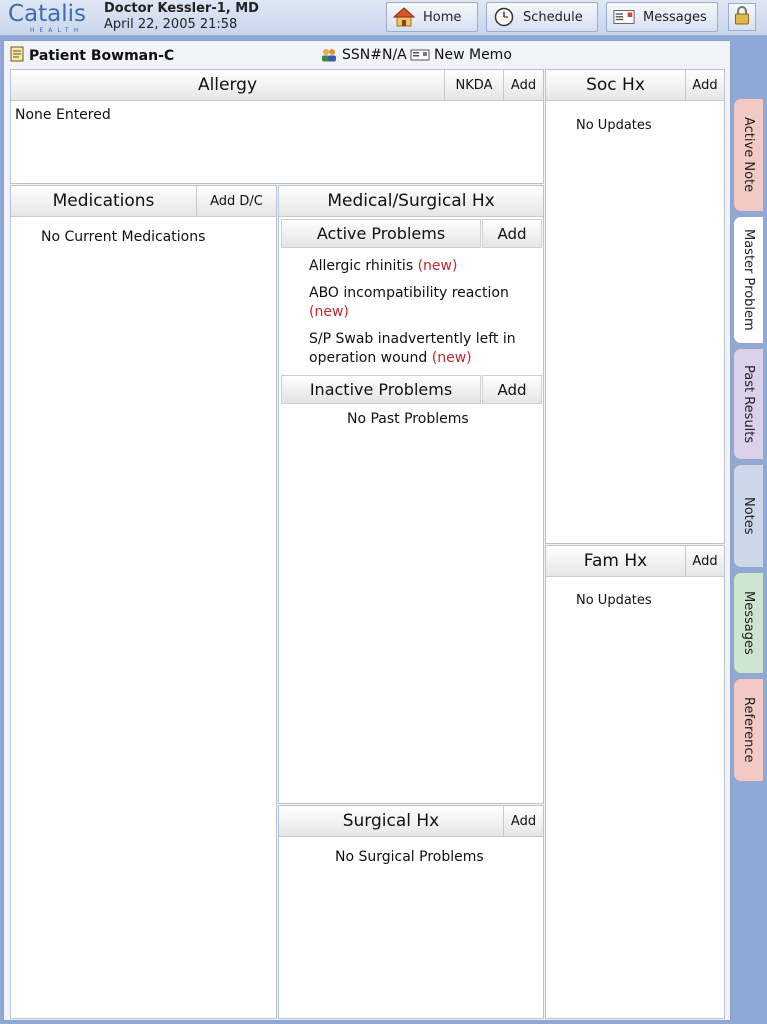 The width and height of the screenshot is (767, 1024). I want to click on add-dc-button: Add D/C, so click(236, 201).